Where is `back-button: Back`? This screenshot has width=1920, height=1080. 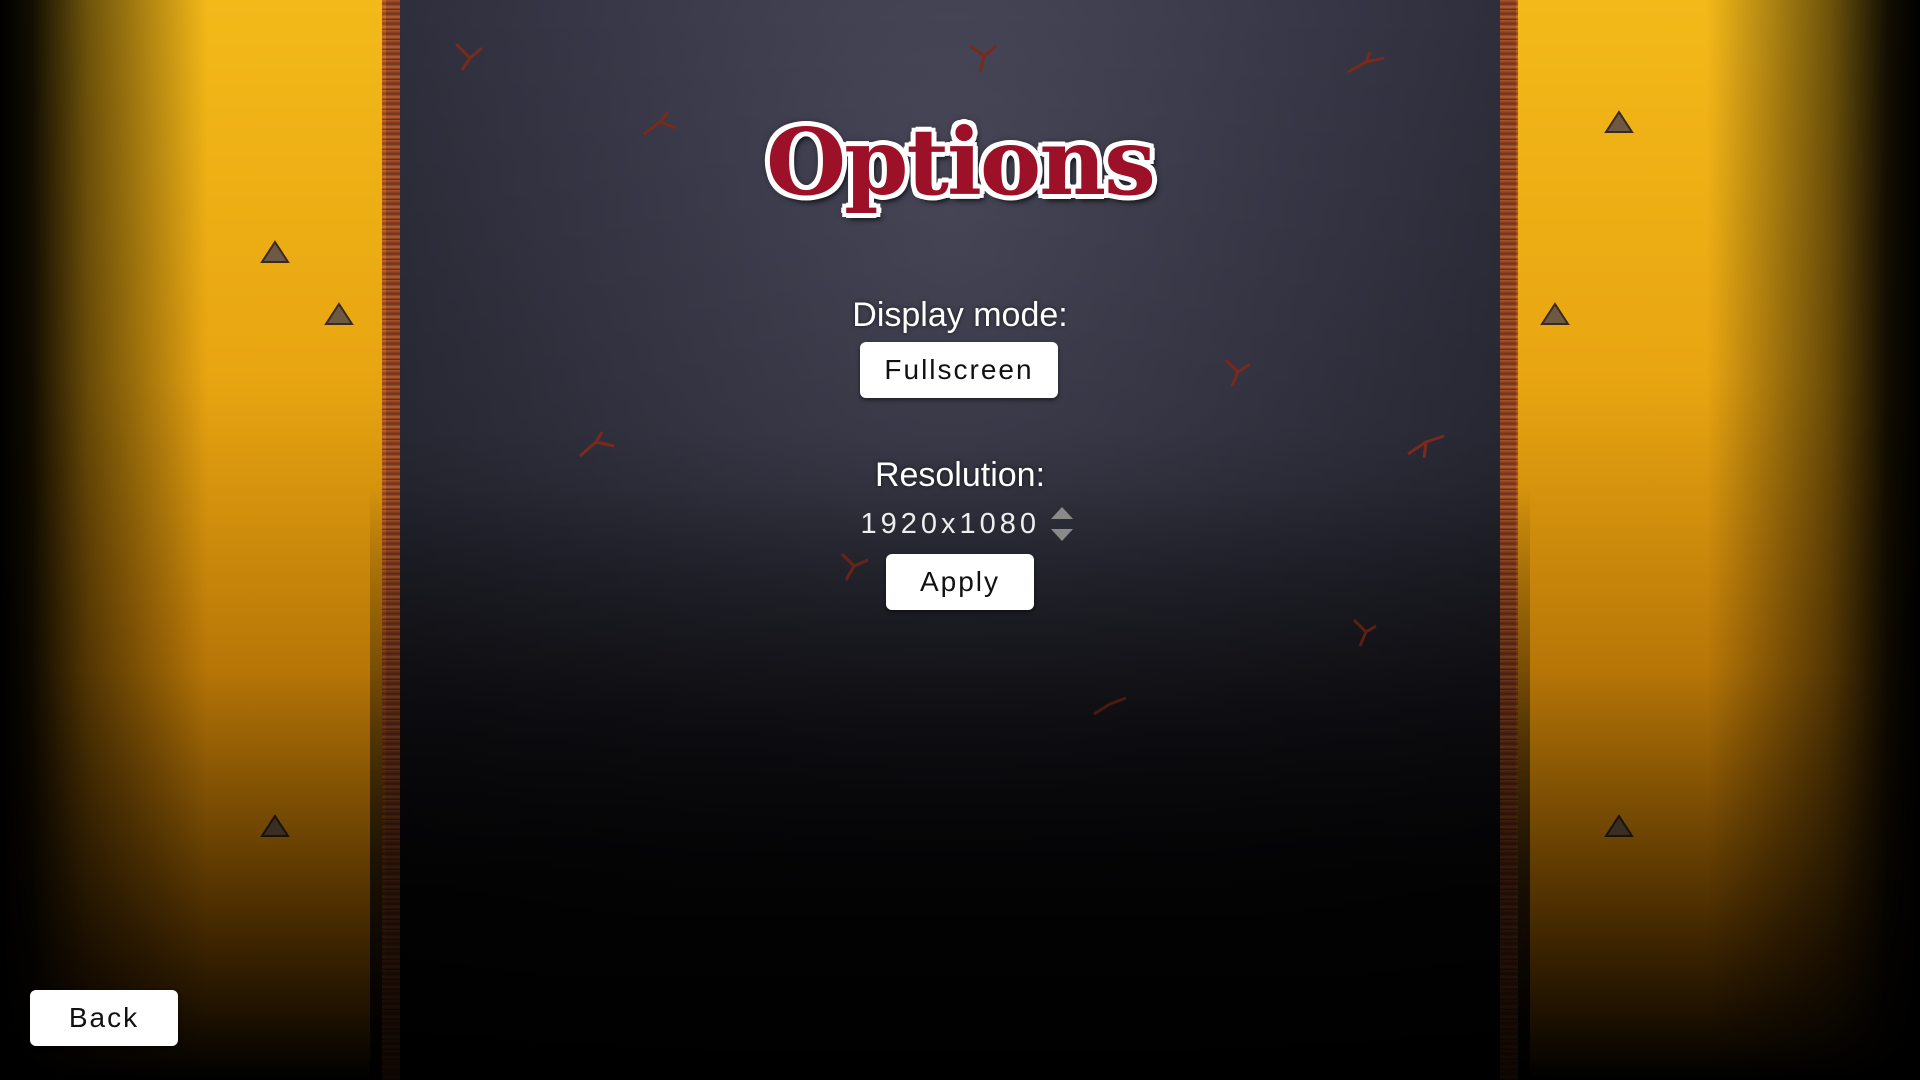 back-button: Back is located at coordinates (104, 1018).